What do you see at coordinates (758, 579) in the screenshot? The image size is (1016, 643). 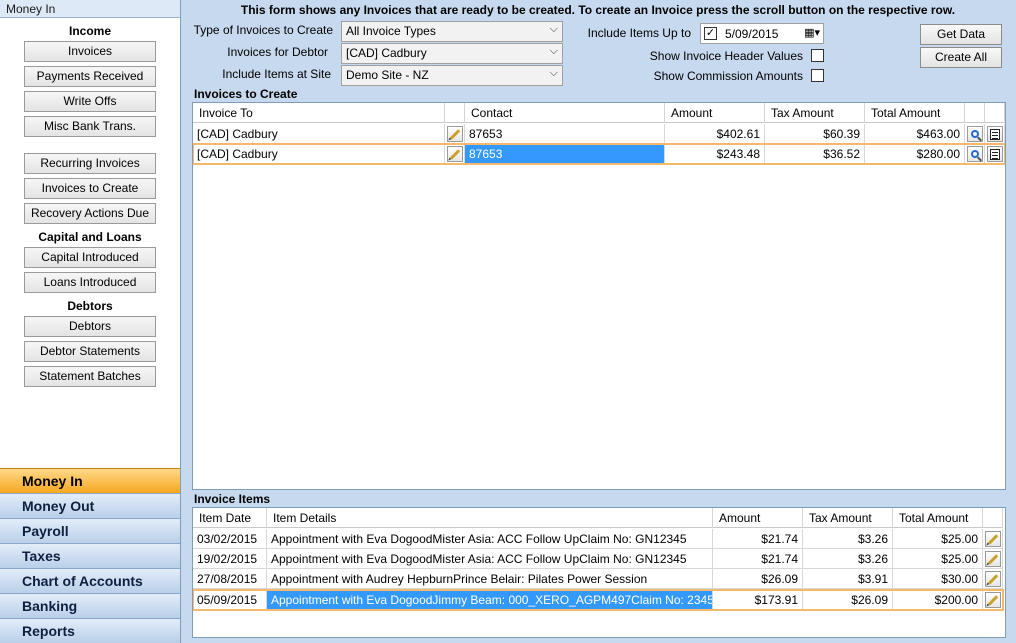 I see `item-amount-cell: $26.09` at bounding box center [758, 579].